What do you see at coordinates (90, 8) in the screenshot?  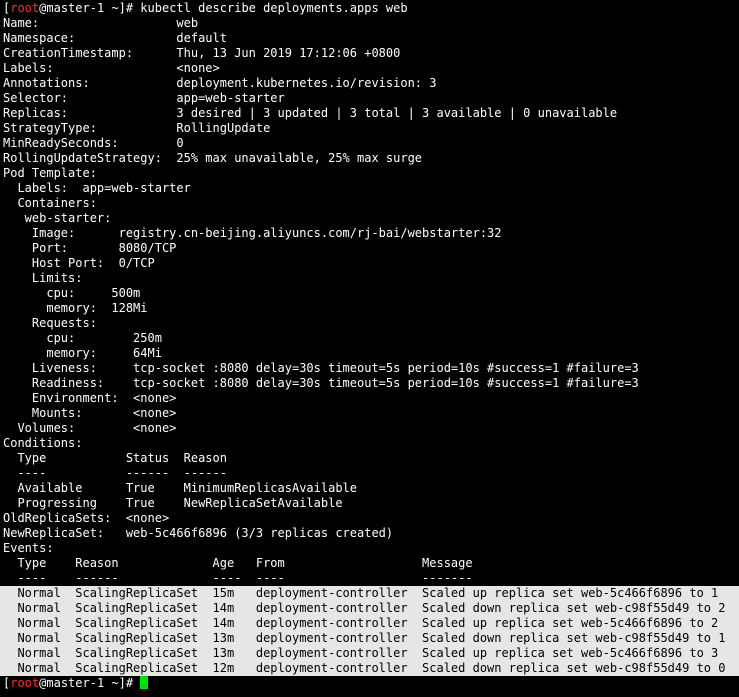 I see `prompt-host: @master-1 ~]#` at bounding box center [90, 8].